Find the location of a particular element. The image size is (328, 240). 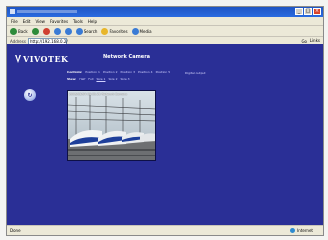

brand-logo: VIVOTEK is located at coordinates (42, 59).